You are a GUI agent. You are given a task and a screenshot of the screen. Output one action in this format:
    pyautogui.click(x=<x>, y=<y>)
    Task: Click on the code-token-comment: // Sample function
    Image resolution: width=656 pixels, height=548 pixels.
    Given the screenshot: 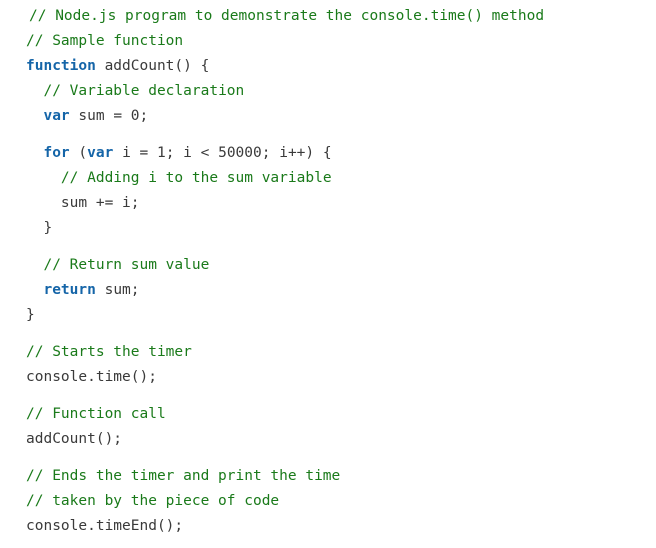 What is the action you would take?
    pyautogui.click(x=105, y=41)
    